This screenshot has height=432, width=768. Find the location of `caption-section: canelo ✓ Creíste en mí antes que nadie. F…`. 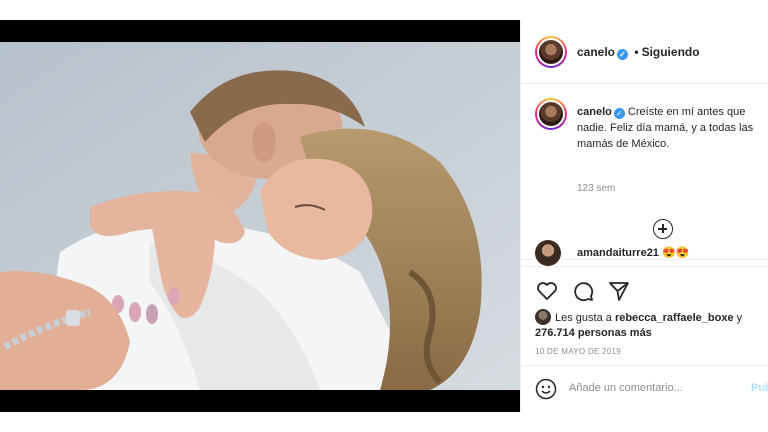

caption-section: canelo ✓ Creíste en mí antes que nadie. F… is located at coordinates (644, 172).